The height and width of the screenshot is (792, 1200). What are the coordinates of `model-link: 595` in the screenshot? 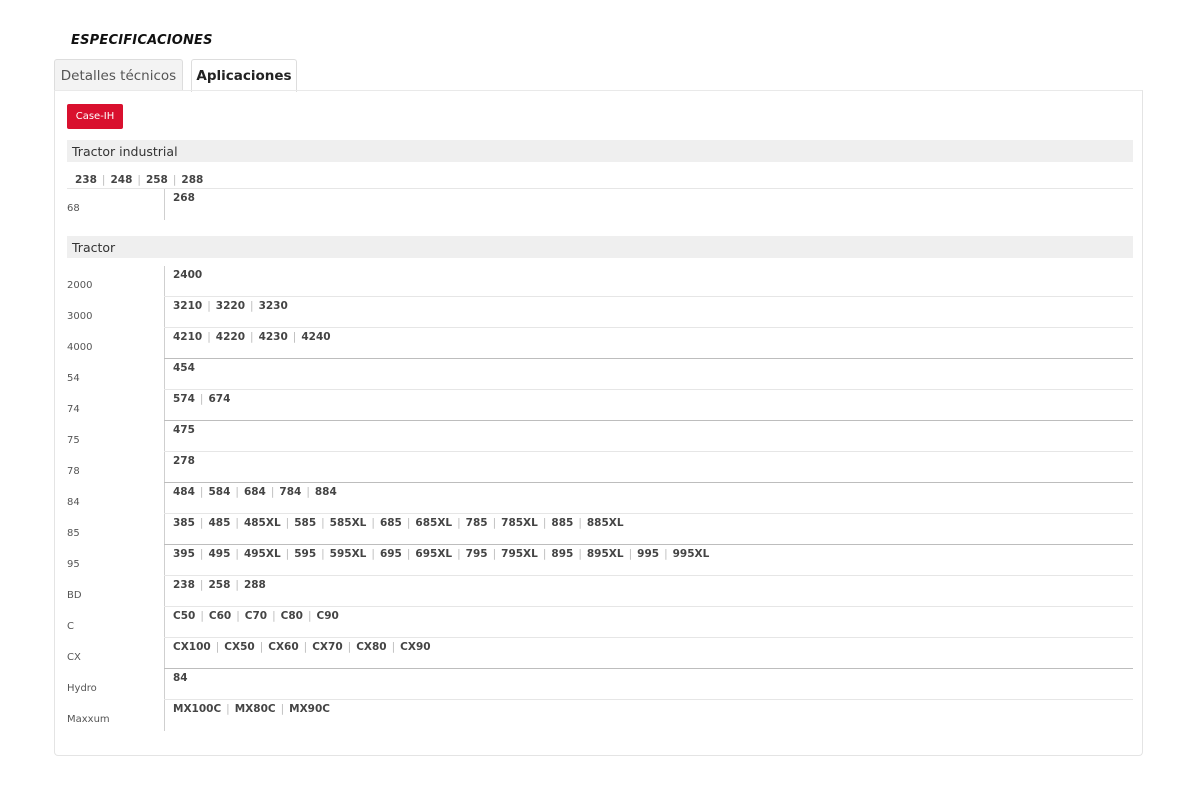 It's located at (305, 554).